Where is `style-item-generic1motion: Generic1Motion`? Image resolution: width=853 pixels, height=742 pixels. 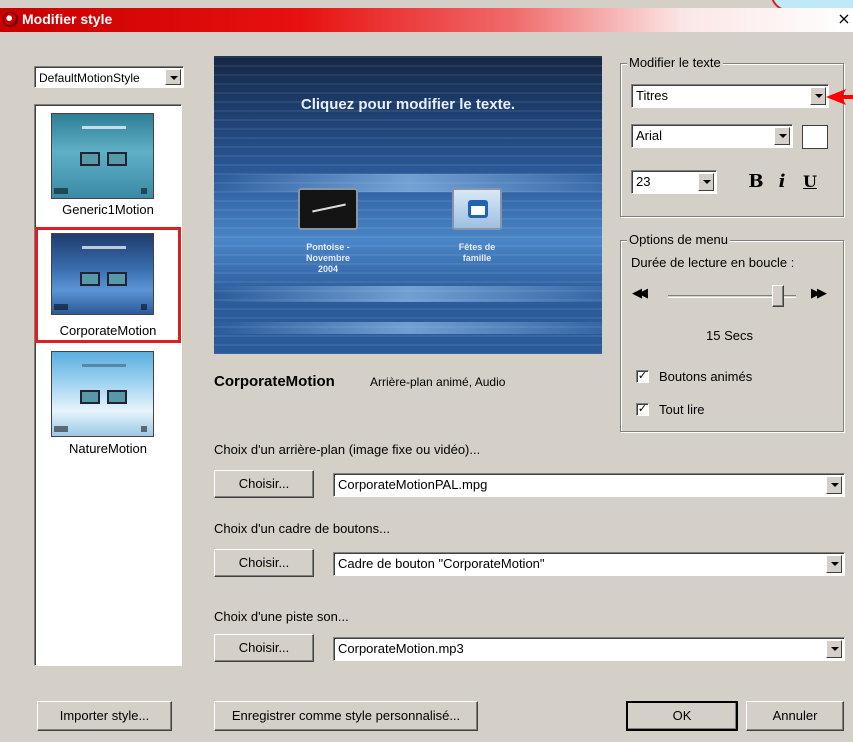
style-item-generic1motion: Generic1Motion is located at coordinates (108, 166).